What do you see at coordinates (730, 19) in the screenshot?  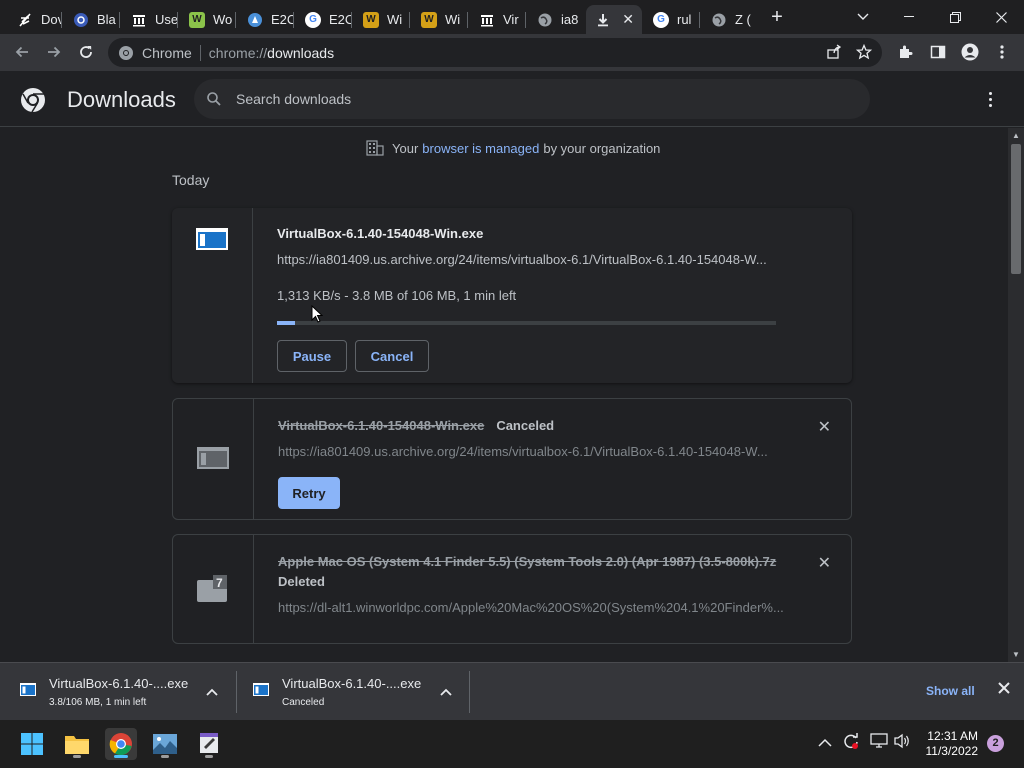 I see `tab-z: Z (` at bounding box center [730, 19].